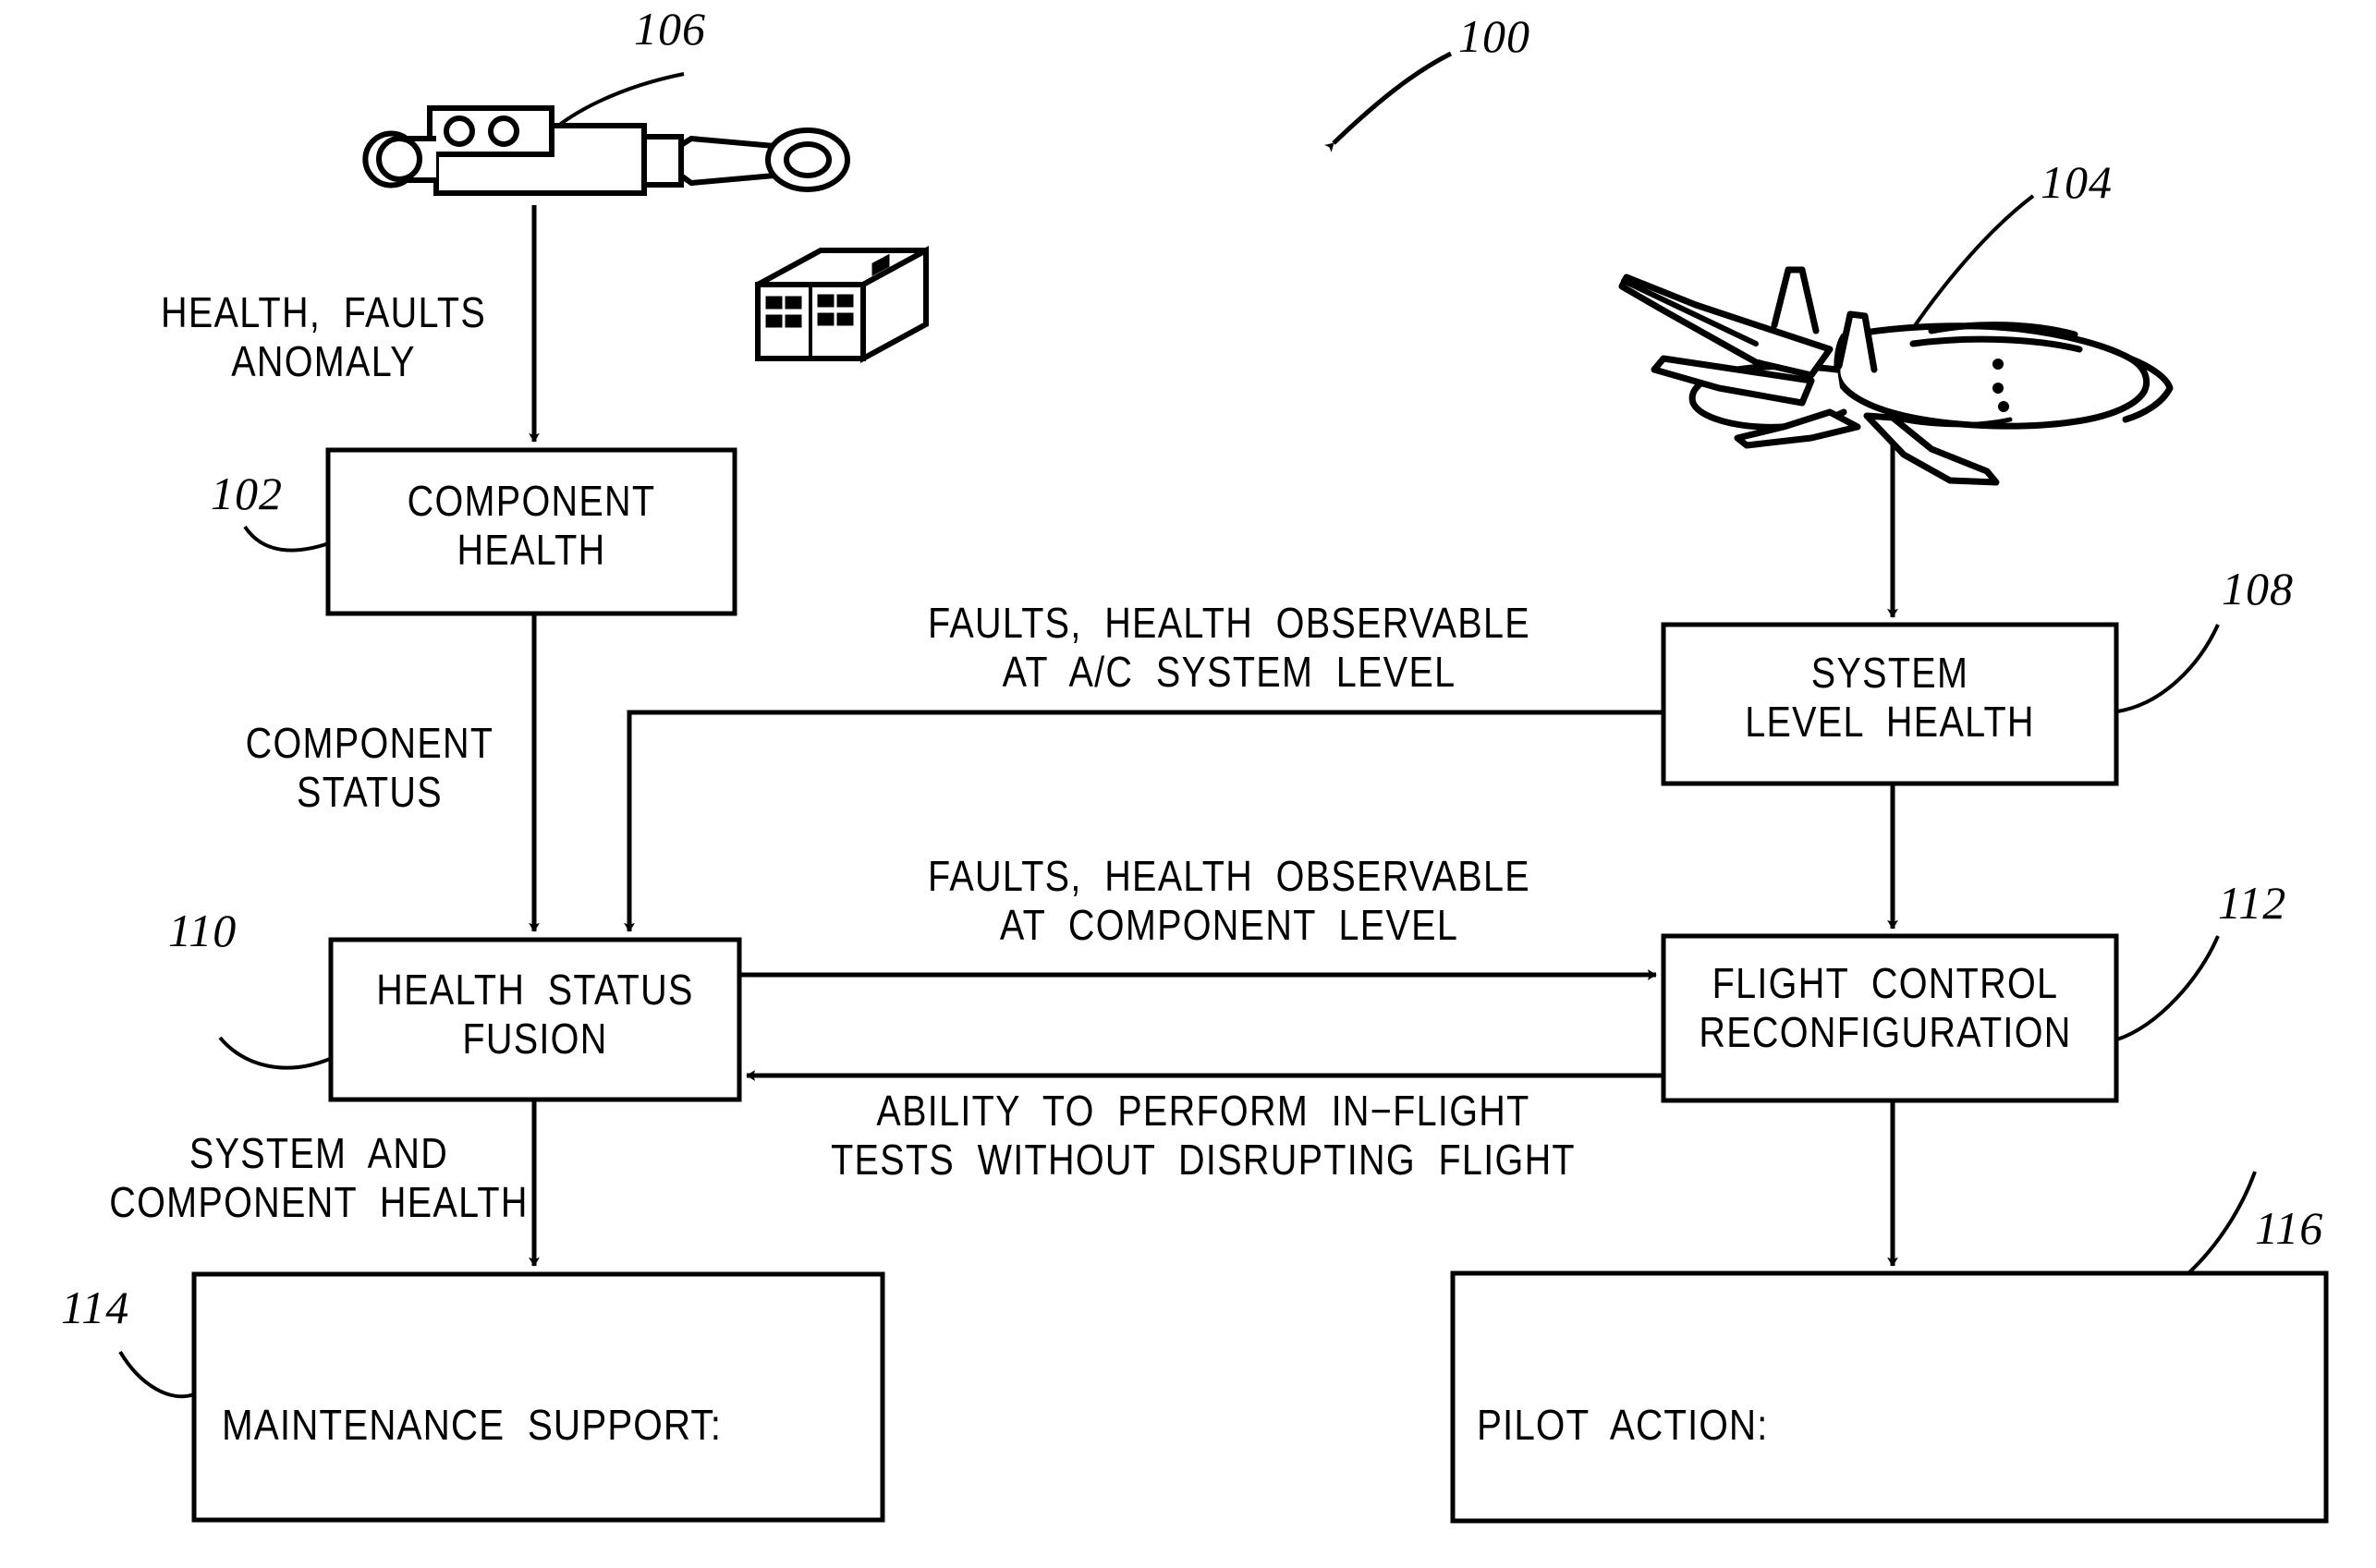  Describe the element at coordinates (1860, 1565) in the screenshot. I see `bullet-text: RECONFIGURATION COMPENSATES` at that location.